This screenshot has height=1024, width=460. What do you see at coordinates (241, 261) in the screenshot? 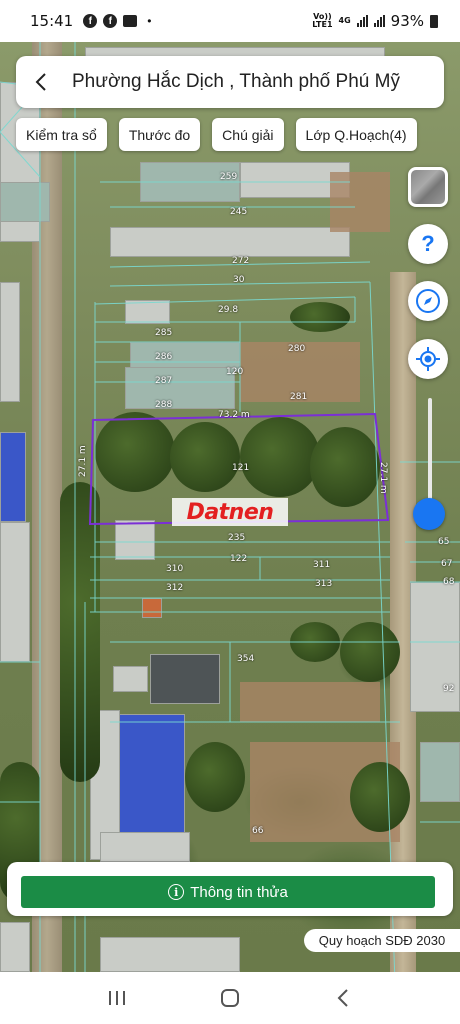
I see `parcel-label: 272` at bounding box center [241, 261].